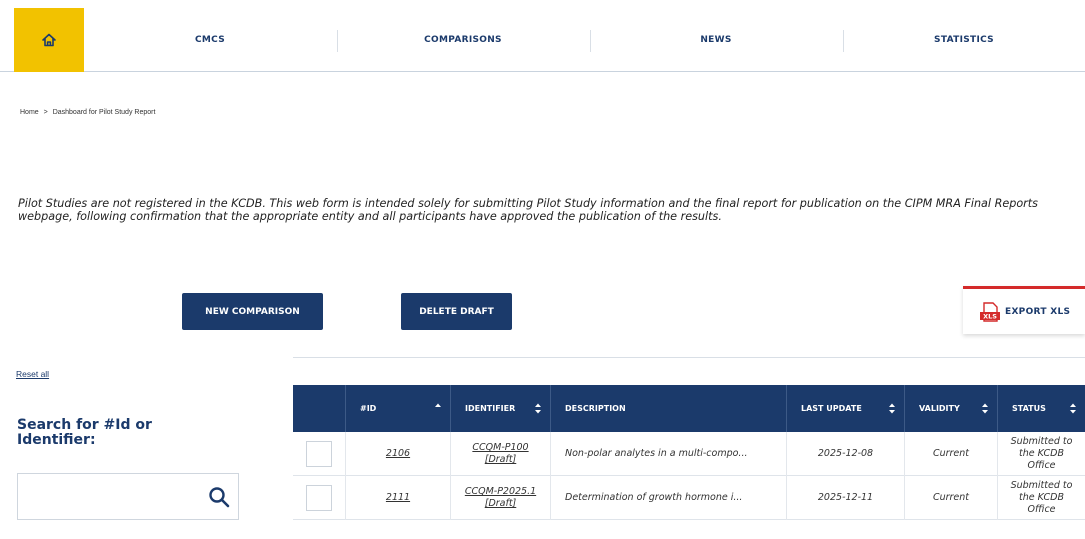 Image resolution: width=1085 pixels, height=539 pixels. Describe the element at coordinates (831, 408) in the screenshot. I see `column-last-update-label: LAST UPDATE` at that location.